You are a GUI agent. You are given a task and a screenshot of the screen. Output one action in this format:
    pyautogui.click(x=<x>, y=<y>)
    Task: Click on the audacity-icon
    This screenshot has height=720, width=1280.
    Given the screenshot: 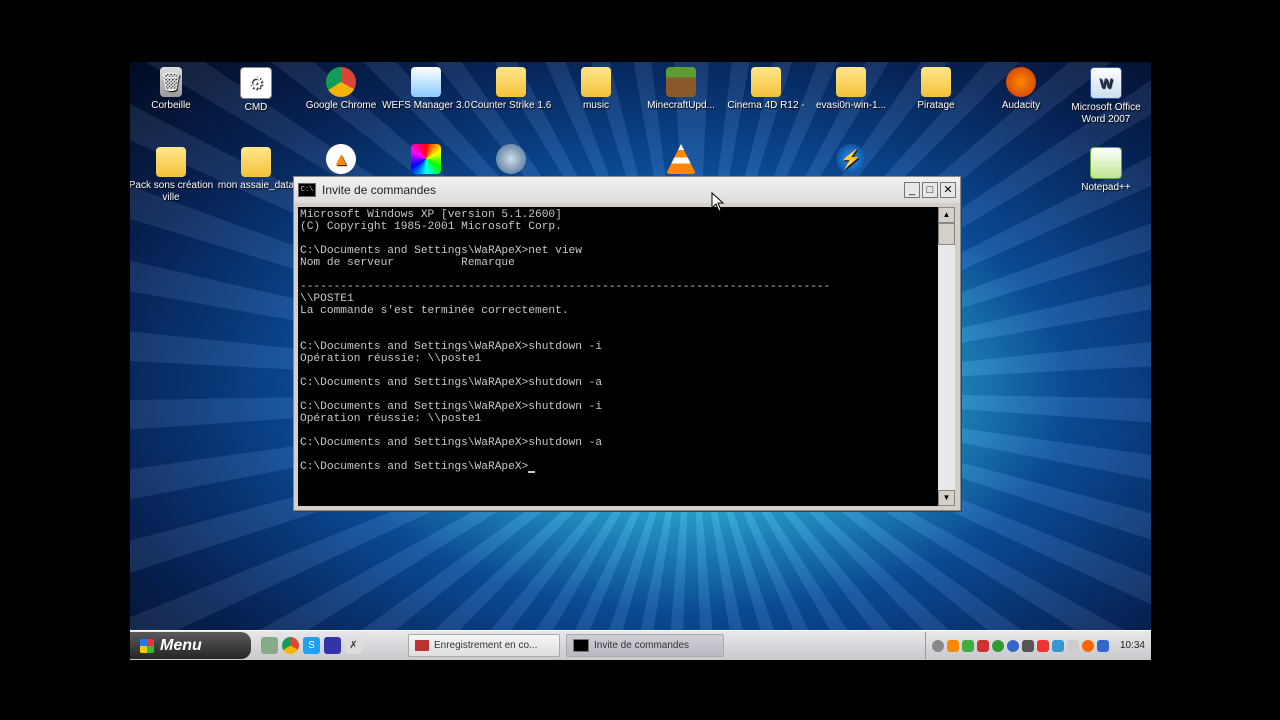 What is the action you would take?
    pyautogui.click(x=1021, y=82)
    